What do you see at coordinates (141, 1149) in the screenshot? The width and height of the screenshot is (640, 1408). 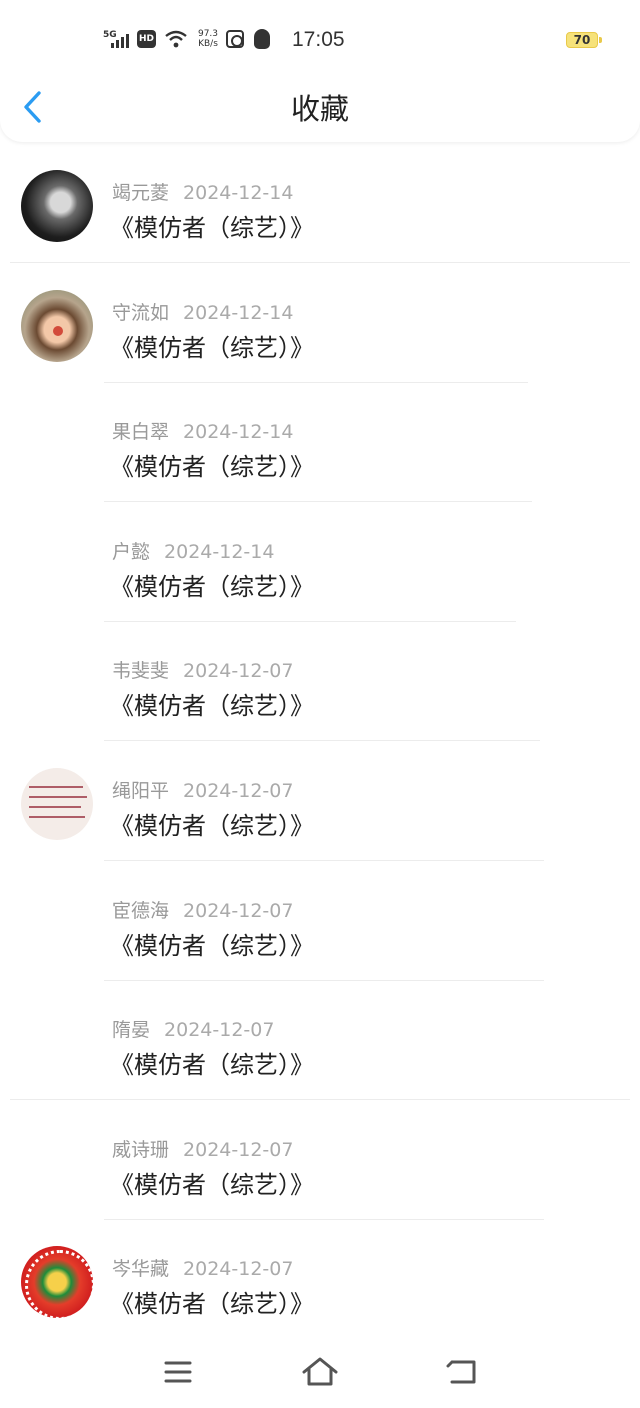 I see `user-name: 威诗珊` at bounding box center [141, 1149].